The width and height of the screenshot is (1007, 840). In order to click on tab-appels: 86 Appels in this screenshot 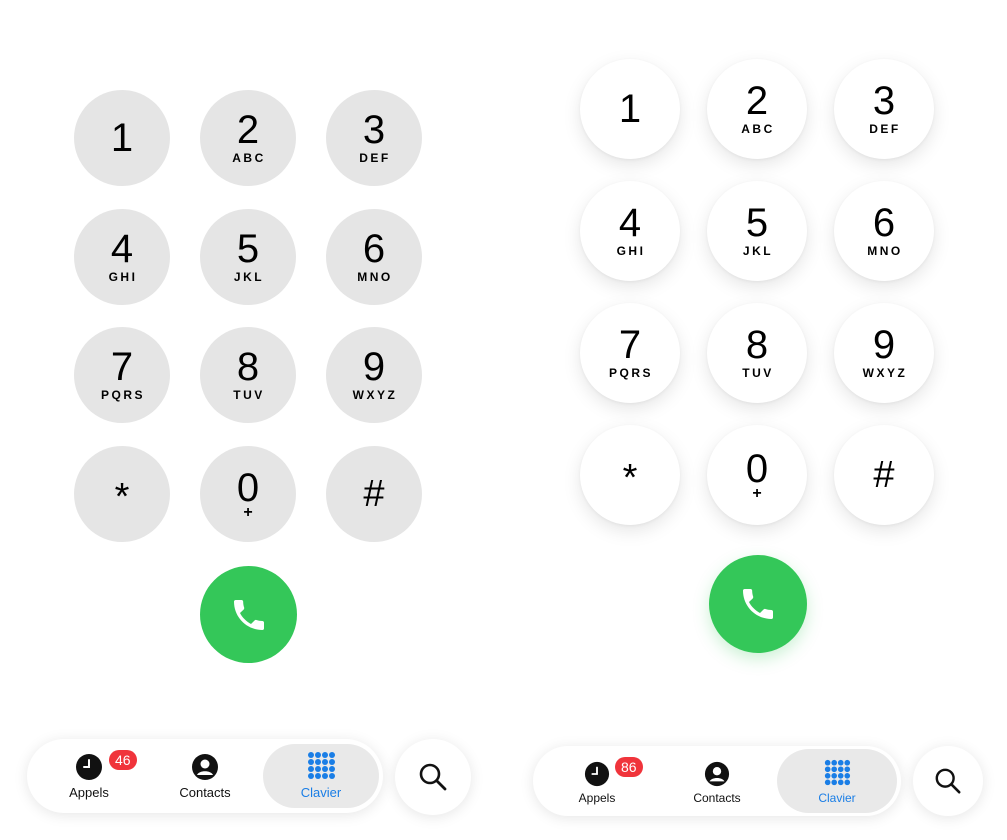, I will do `click(597, 781)`.